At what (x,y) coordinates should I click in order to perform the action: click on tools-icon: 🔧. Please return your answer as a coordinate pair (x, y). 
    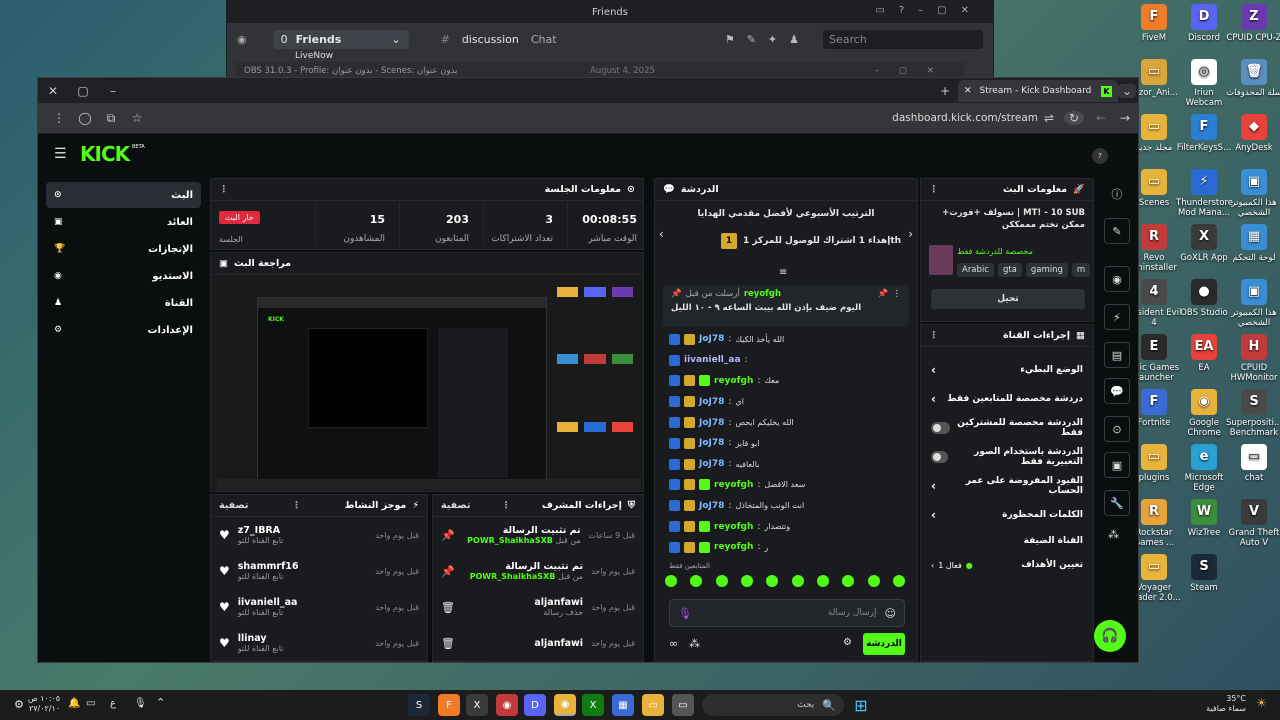
    Looking at the image, I should click on (1117, 503).